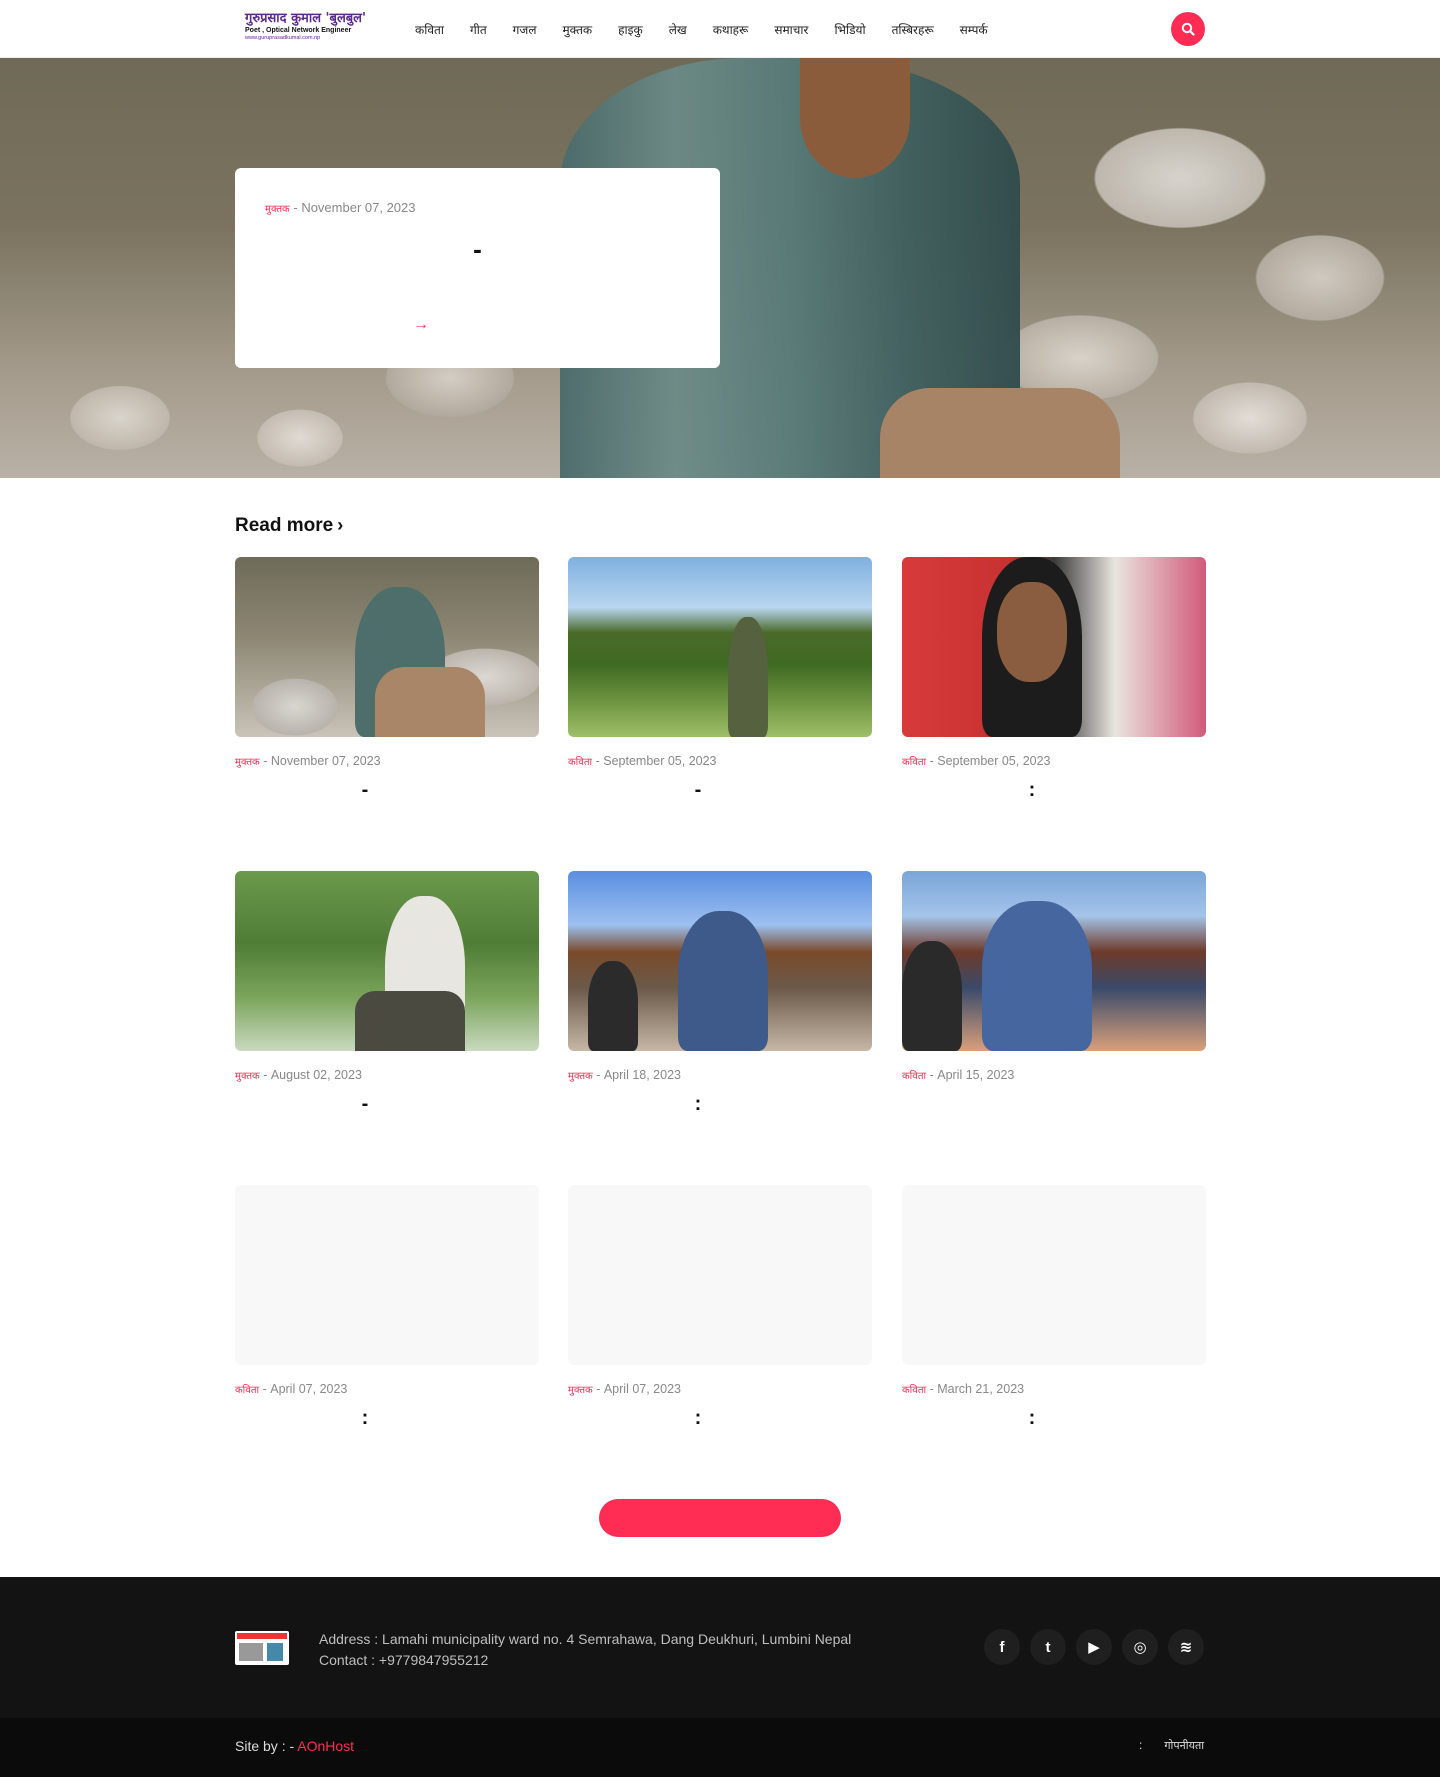 The image size is (1440, 1777). Describe the element at coordinates (298, 30) in the screenshot. I see `logo-tagline: Poet , Optical Network Engineer` at that location.